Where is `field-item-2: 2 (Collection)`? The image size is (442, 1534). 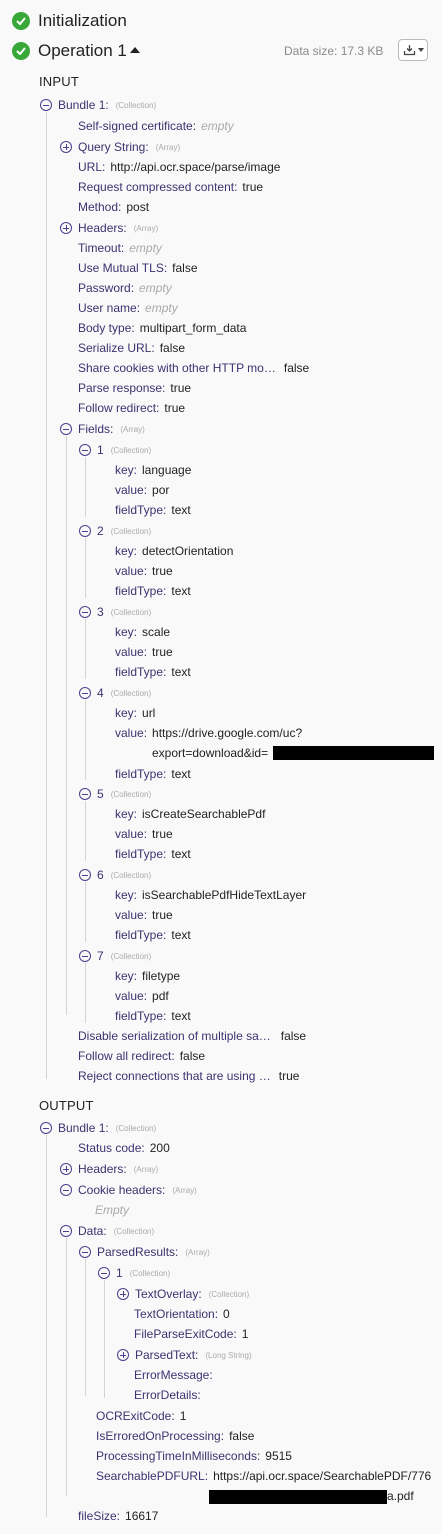 field-item-2: 2 (Collection) is located at coordinates (115, 531).